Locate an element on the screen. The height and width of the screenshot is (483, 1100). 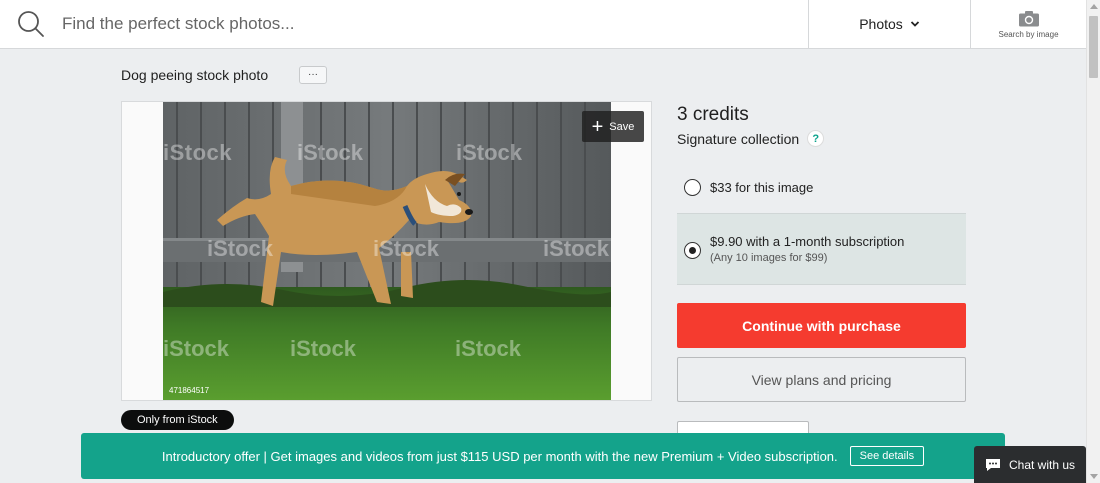
credits-price: 3 credits is located at coordinates (713, 114).